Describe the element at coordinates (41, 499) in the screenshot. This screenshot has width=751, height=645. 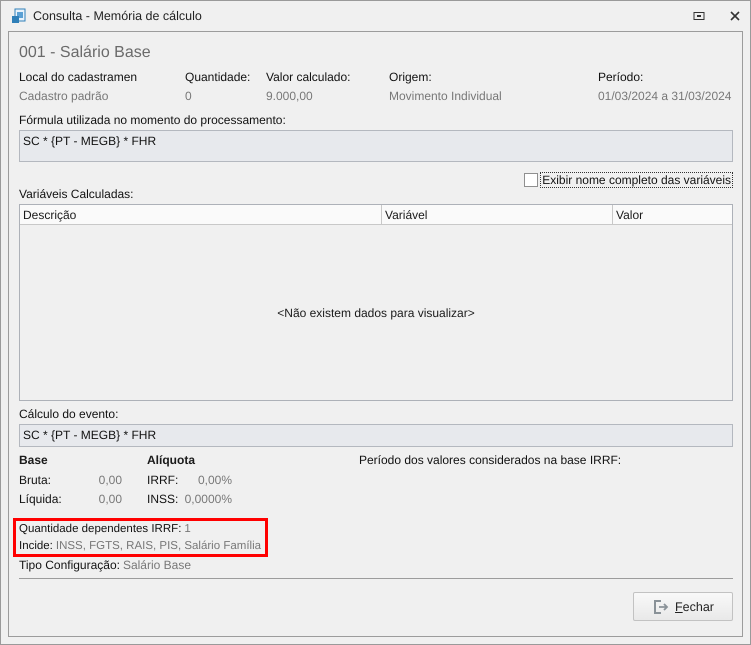
I see `field-label: Líquida:` at that location.